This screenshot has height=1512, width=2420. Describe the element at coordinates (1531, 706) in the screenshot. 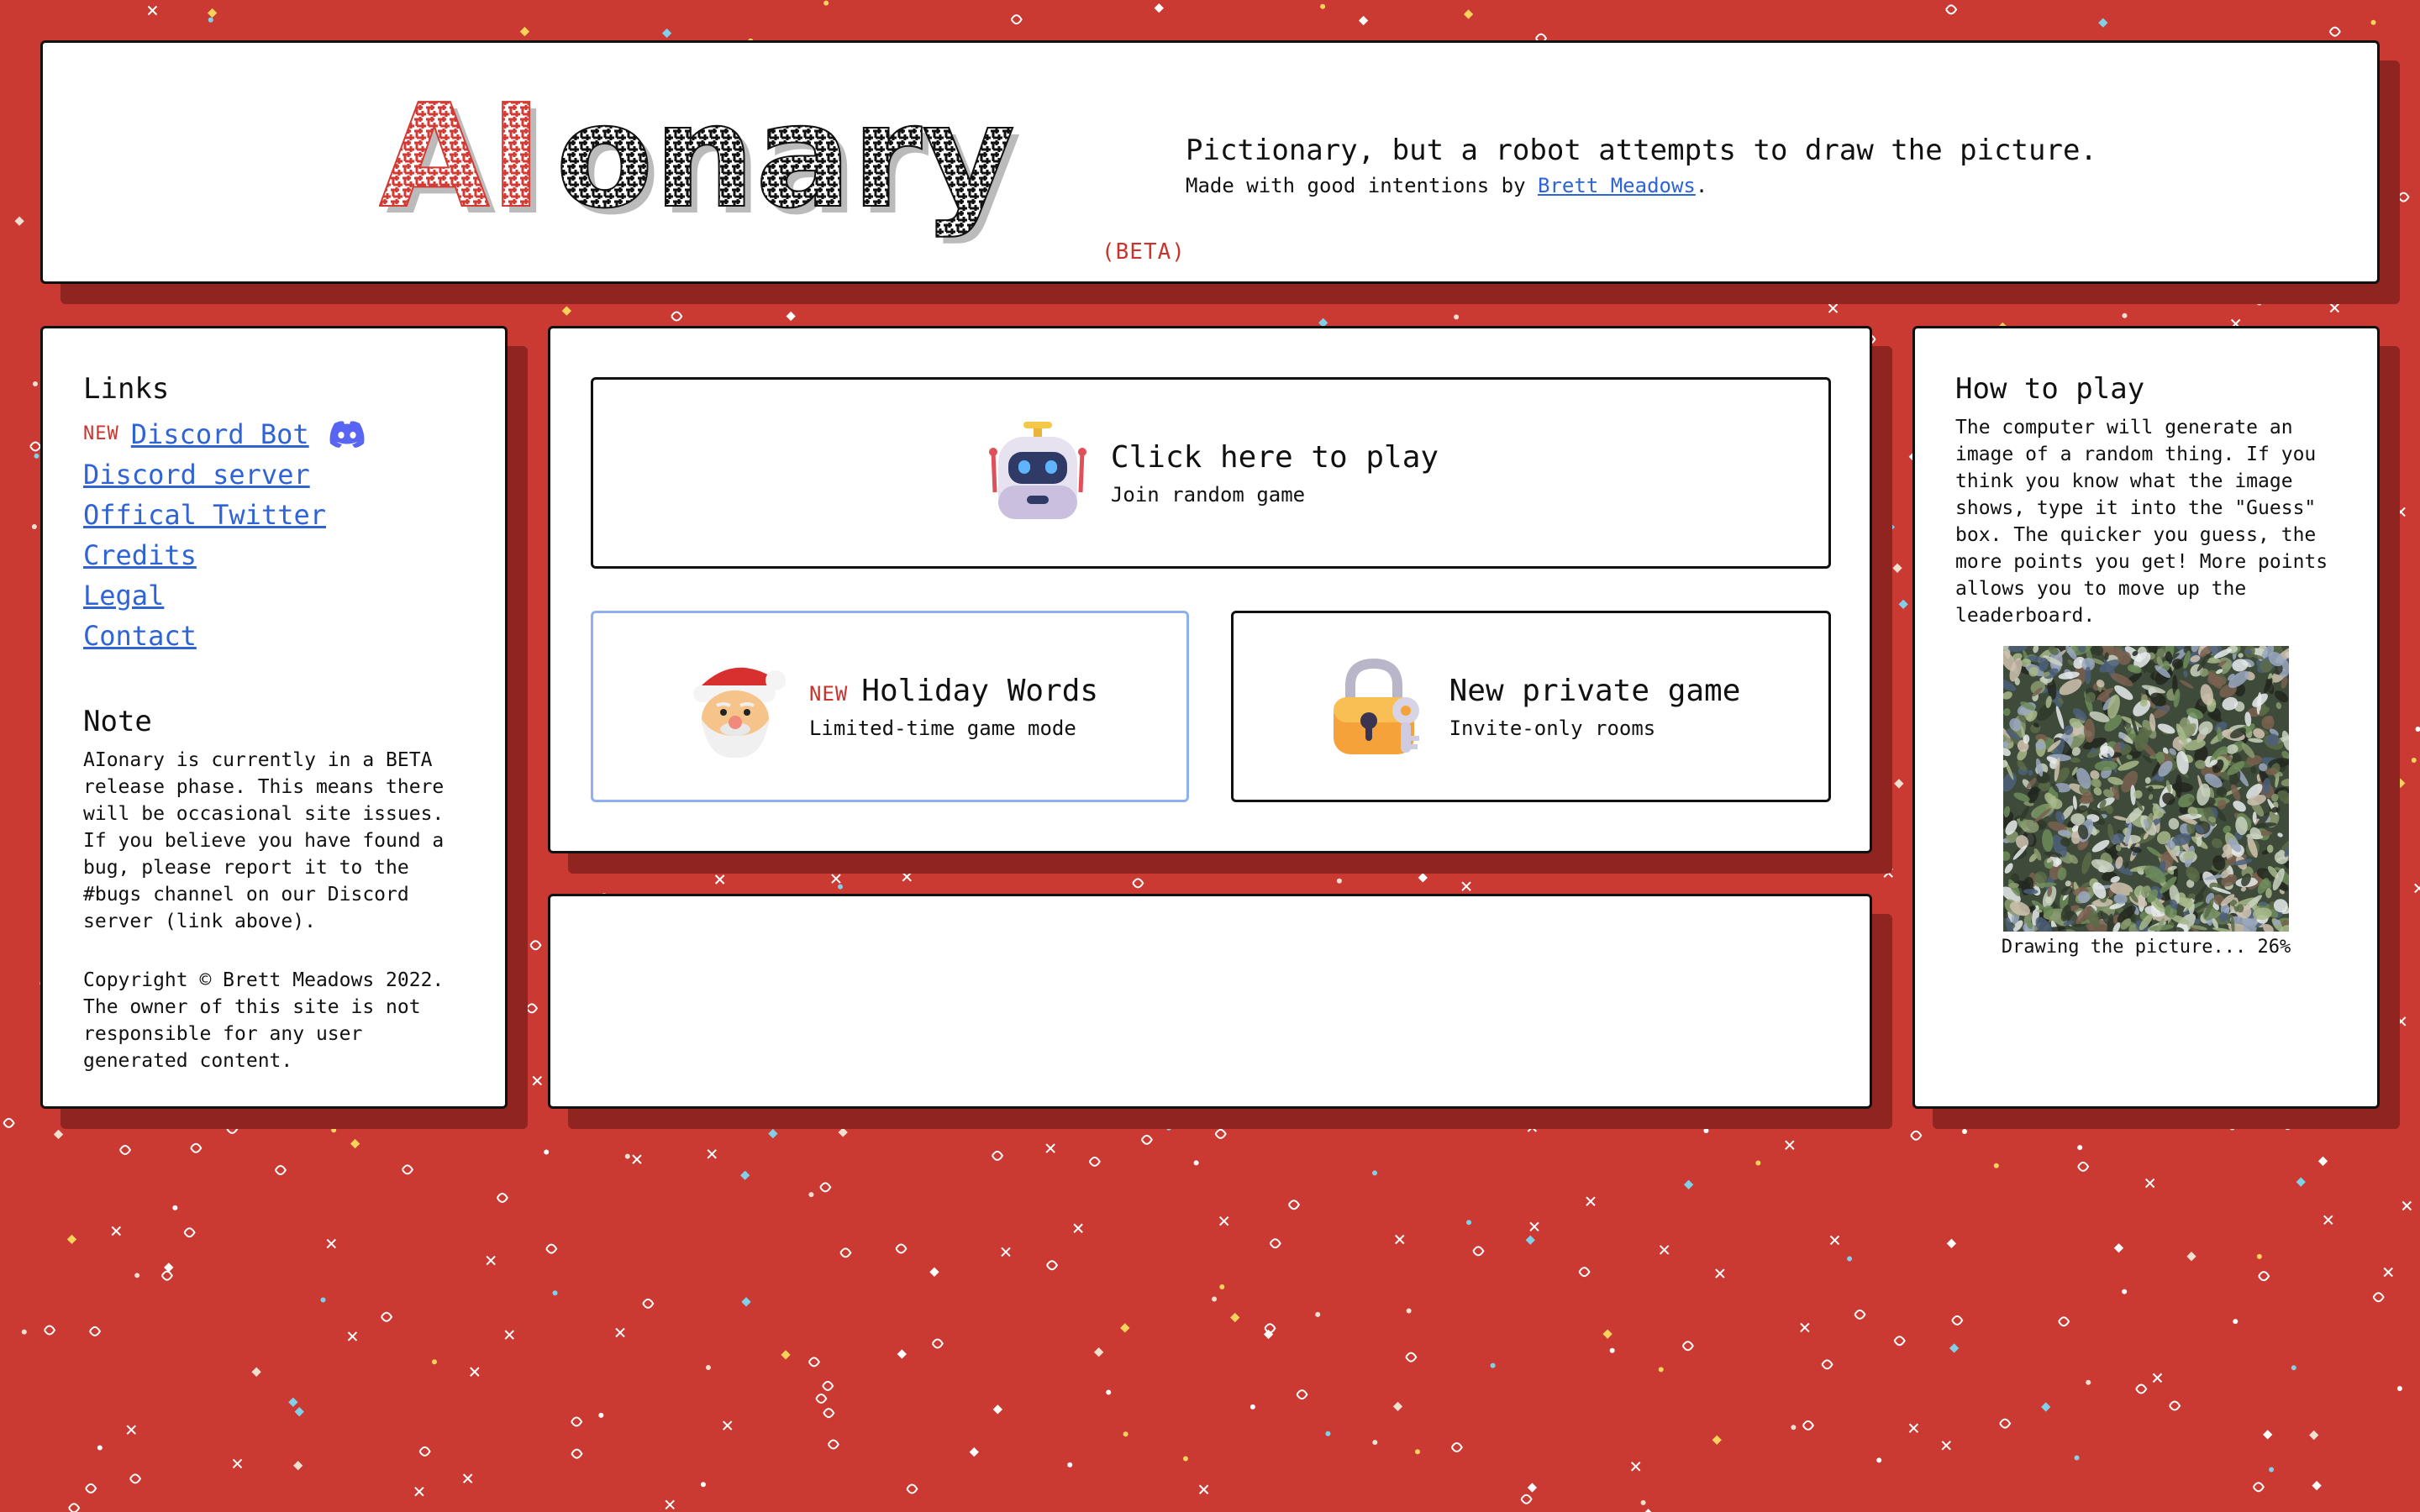

I see `private-game-button: New private game Invite-only rooms` at that location.